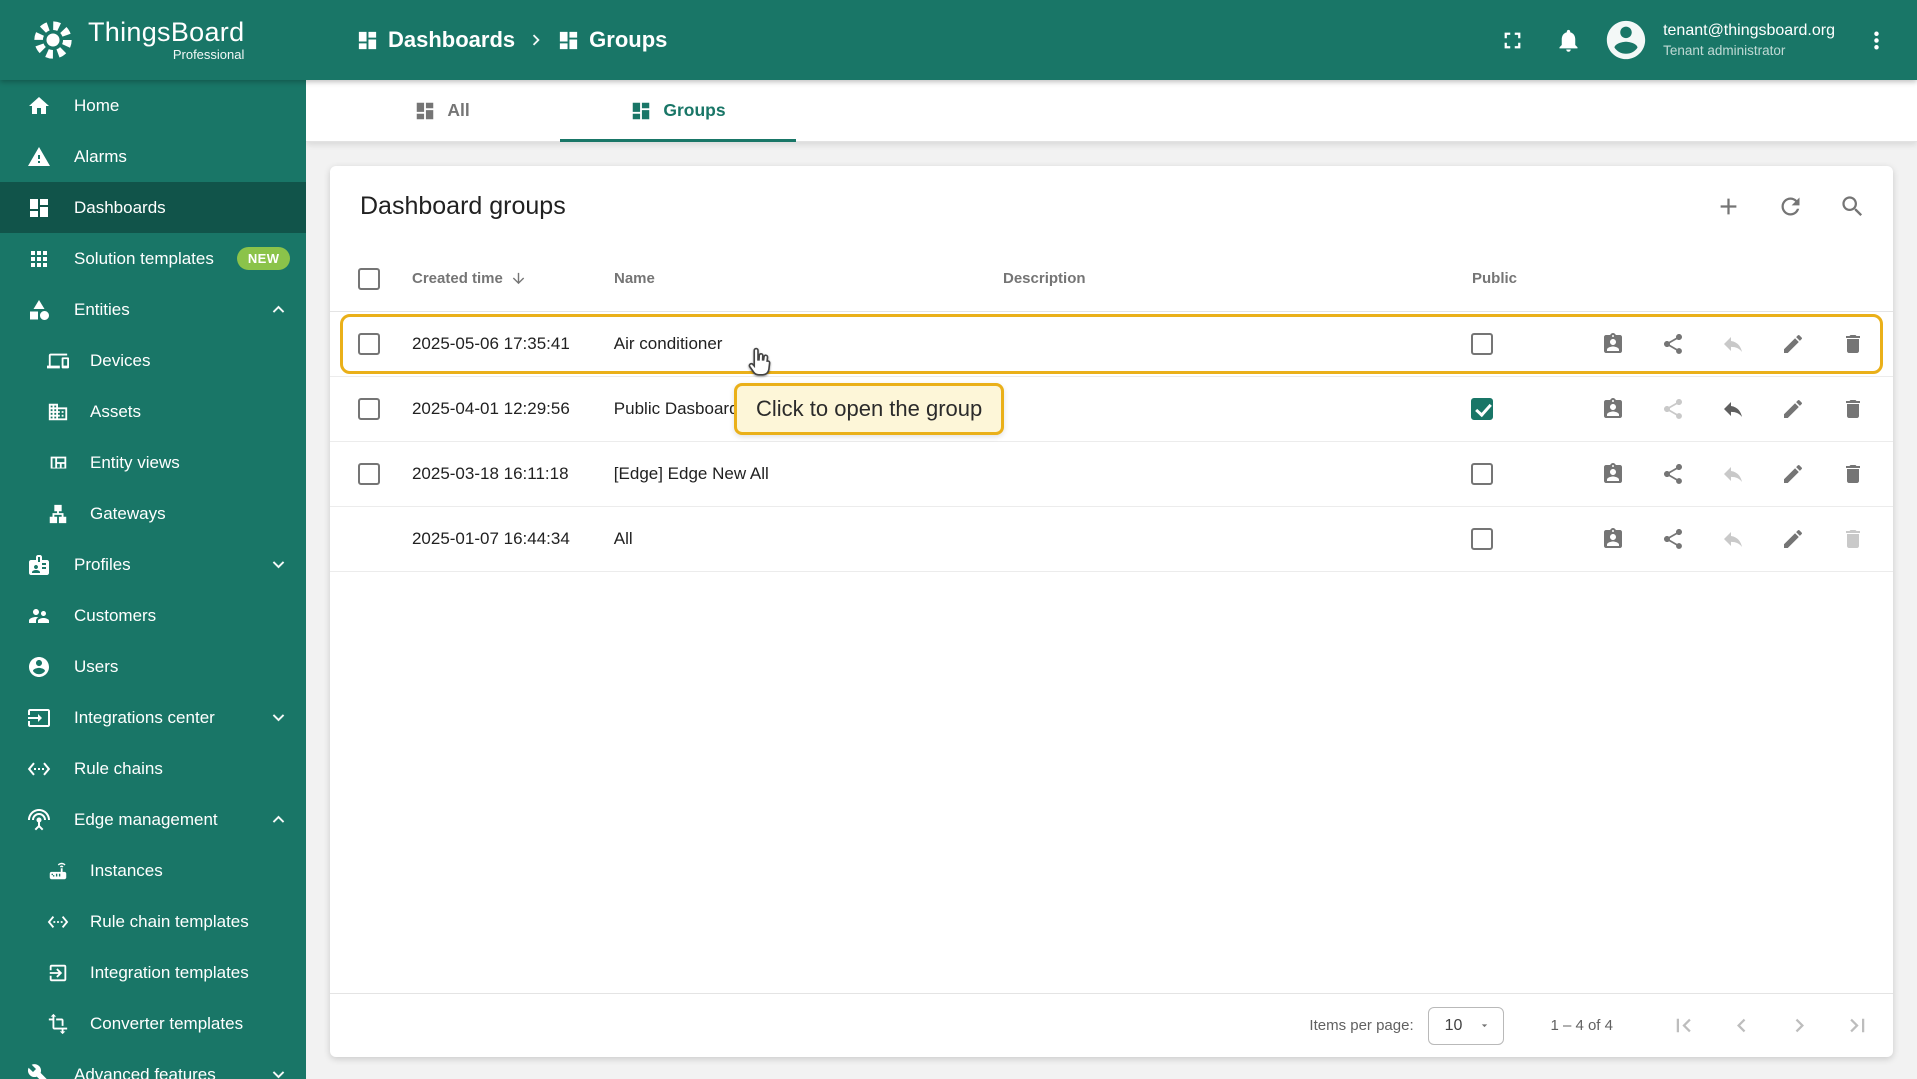  Describe the element at coordinates (1532, 278) in the screenshot. I see `column-public: Public` at that location.